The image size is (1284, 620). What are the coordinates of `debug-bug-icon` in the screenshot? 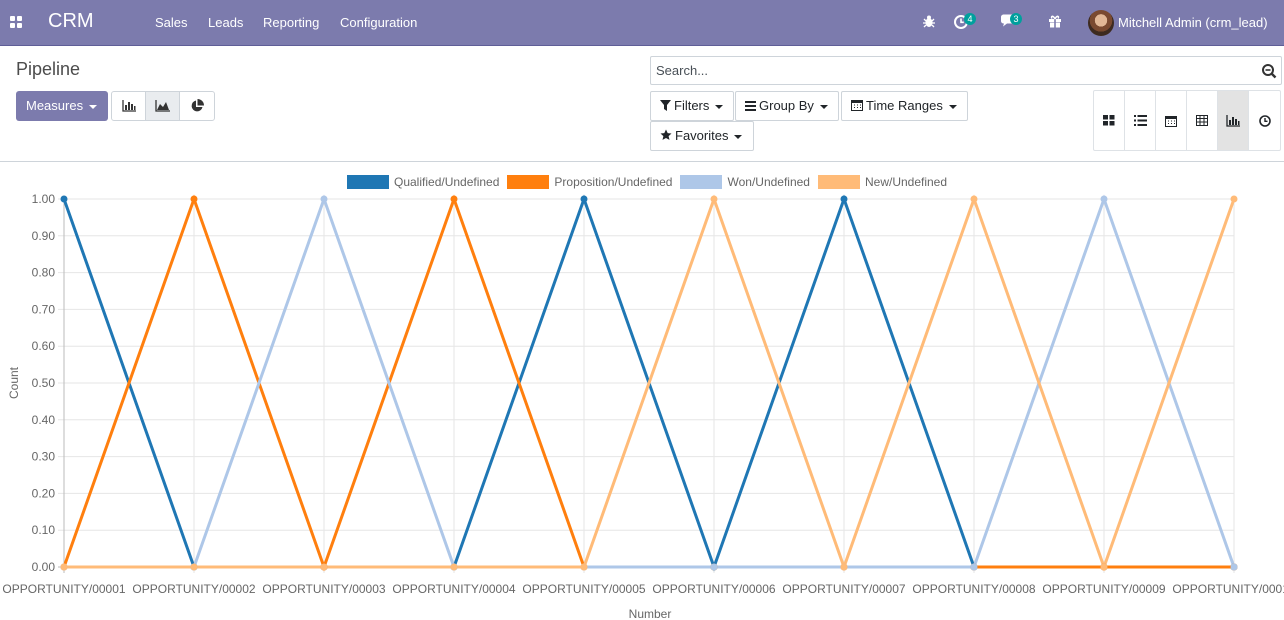 It's located at (930, 22).